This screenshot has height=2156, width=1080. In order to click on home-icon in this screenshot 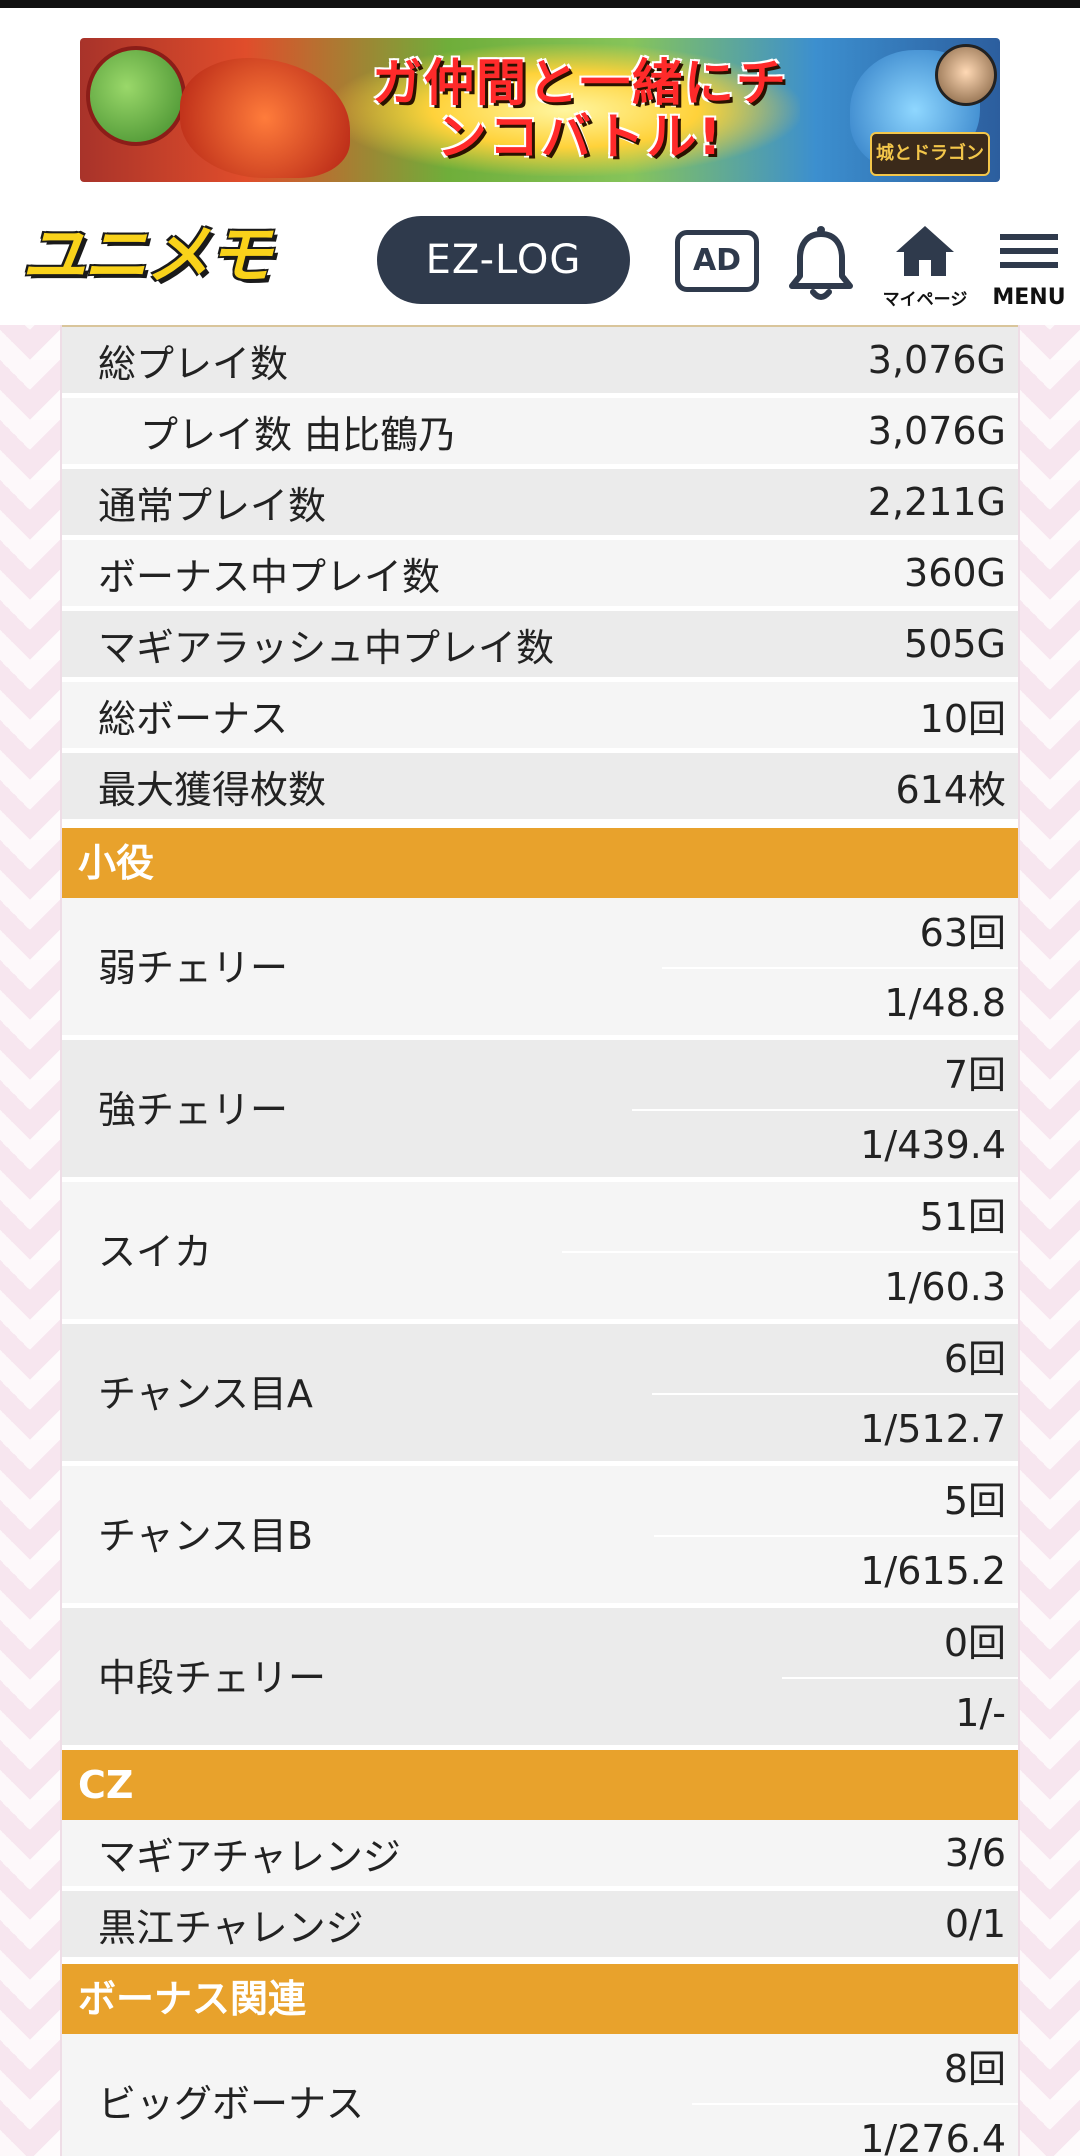, I will do `click(925, 251)`.